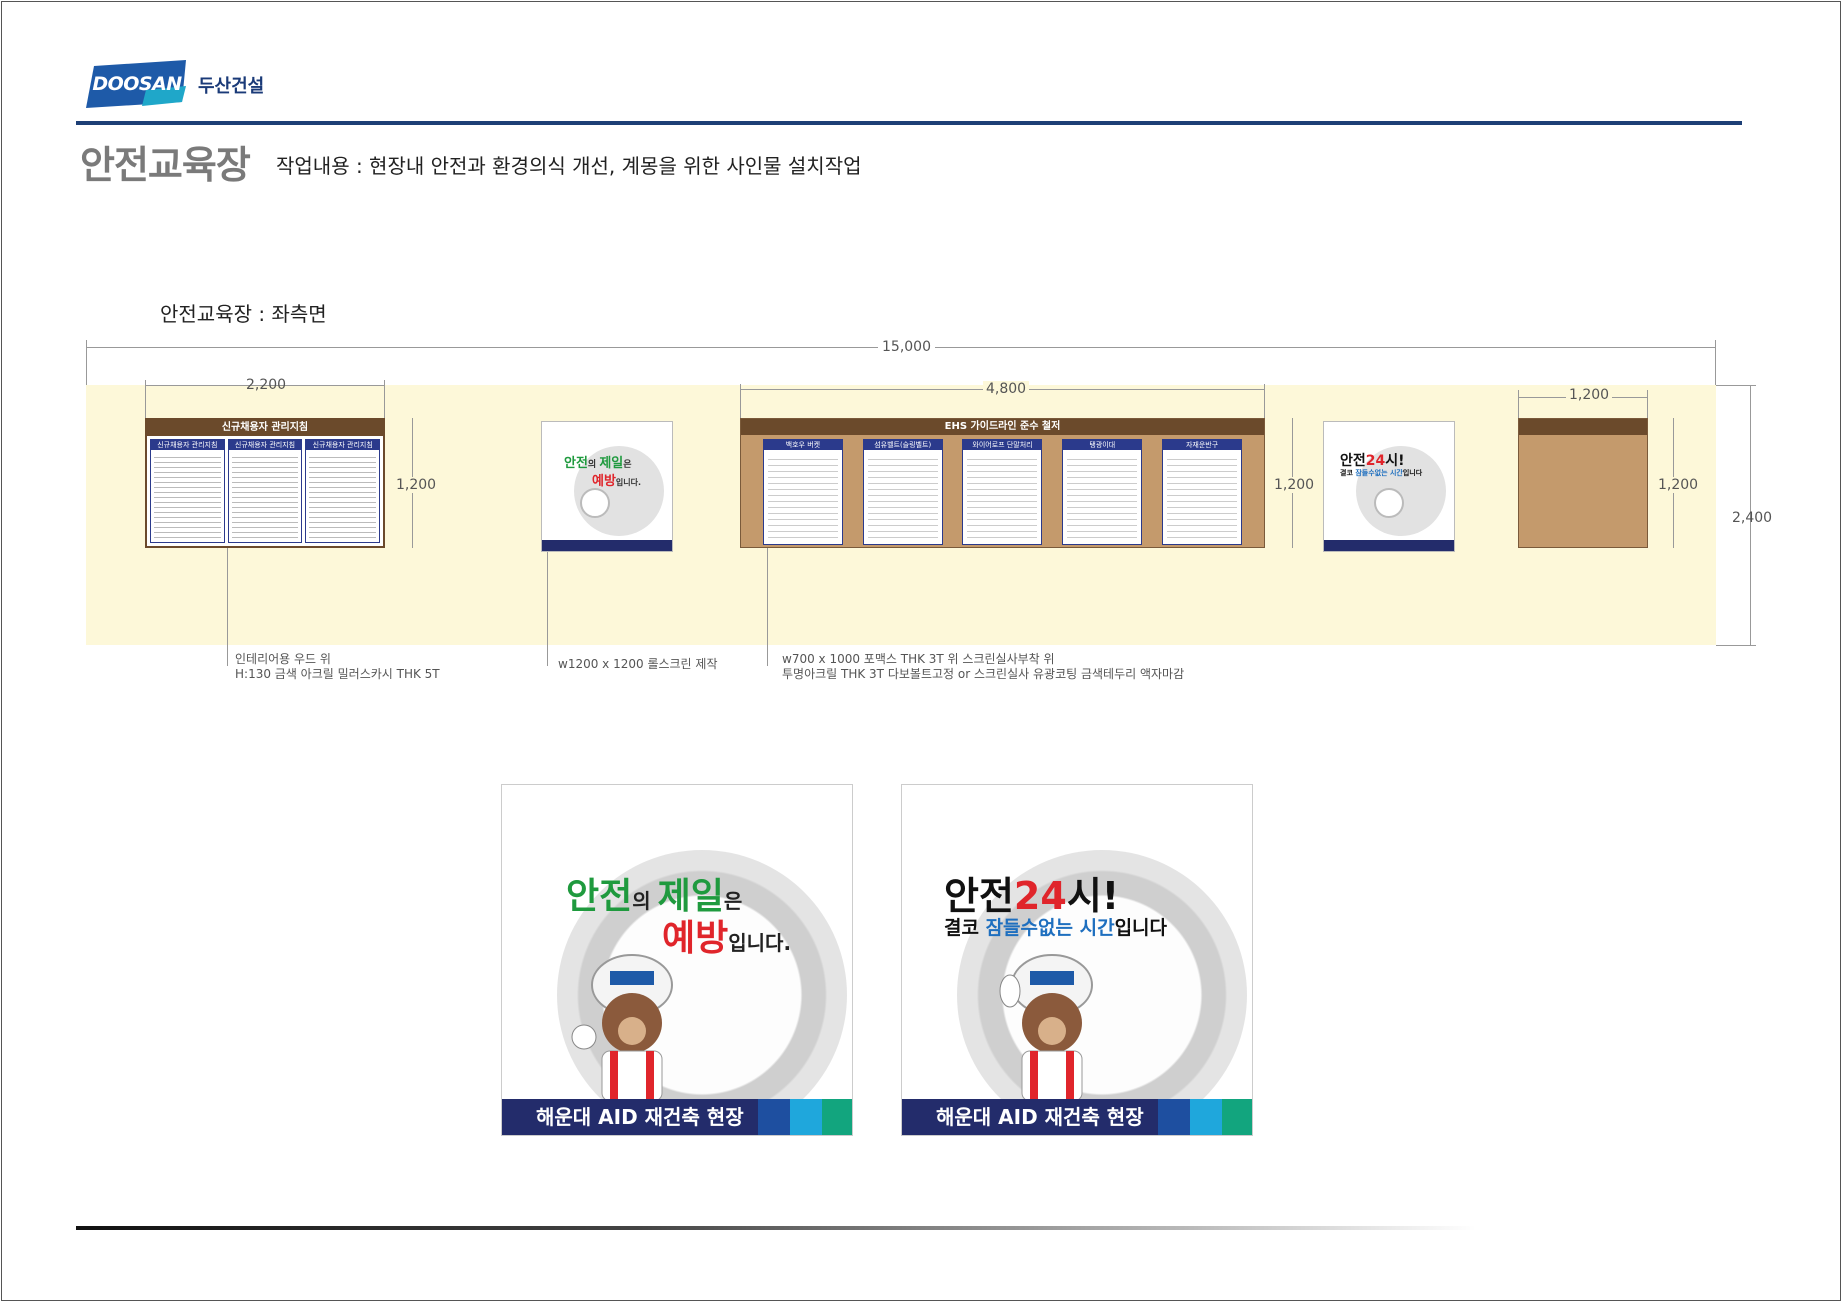 The width and height of the screenshot is (1844, 1304). I want to click on board-b-dim-tick-left, so click(740, 401).